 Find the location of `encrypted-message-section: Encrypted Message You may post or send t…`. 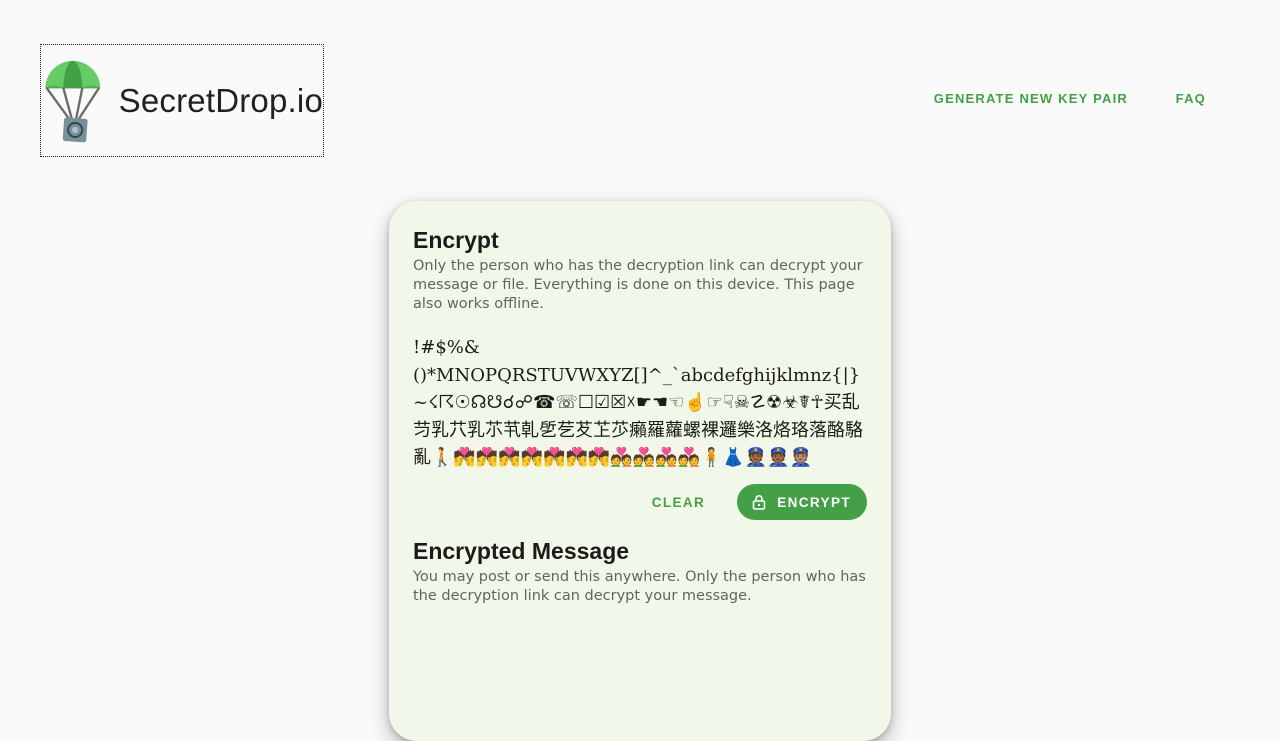

encrypted-message-section: Encrypted Message You may post or send t… is located at coordinates (640, 571).